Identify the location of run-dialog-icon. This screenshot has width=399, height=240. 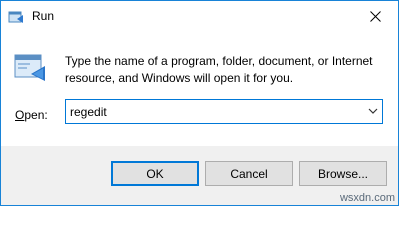
(29, 67).